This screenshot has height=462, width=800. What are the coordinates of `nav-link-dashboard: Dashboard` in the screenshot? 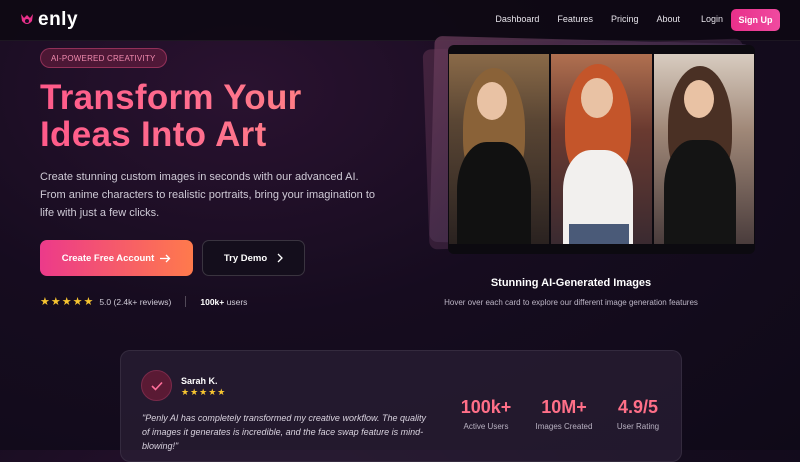 It's located at (517, 19).